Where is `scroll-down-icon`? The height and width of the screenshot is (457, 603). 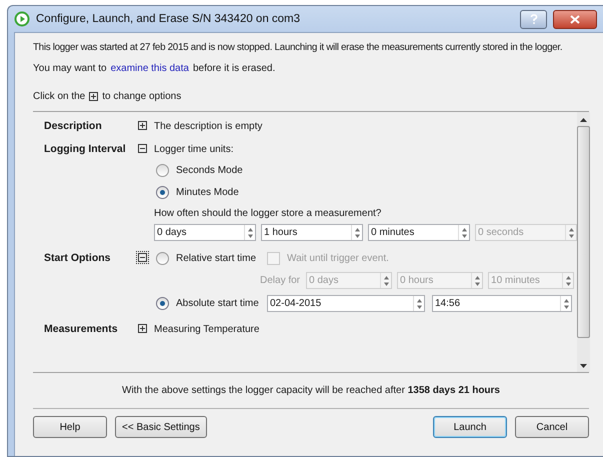 scroll-down-icon is located at coordinates (583, 366).